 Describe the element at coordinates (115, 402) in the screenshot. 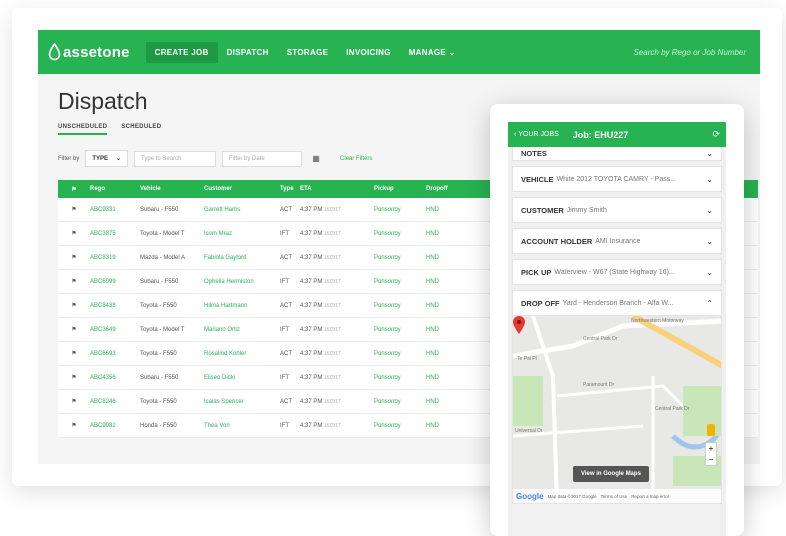

I see `rego-cell: ABC8246` at that location.